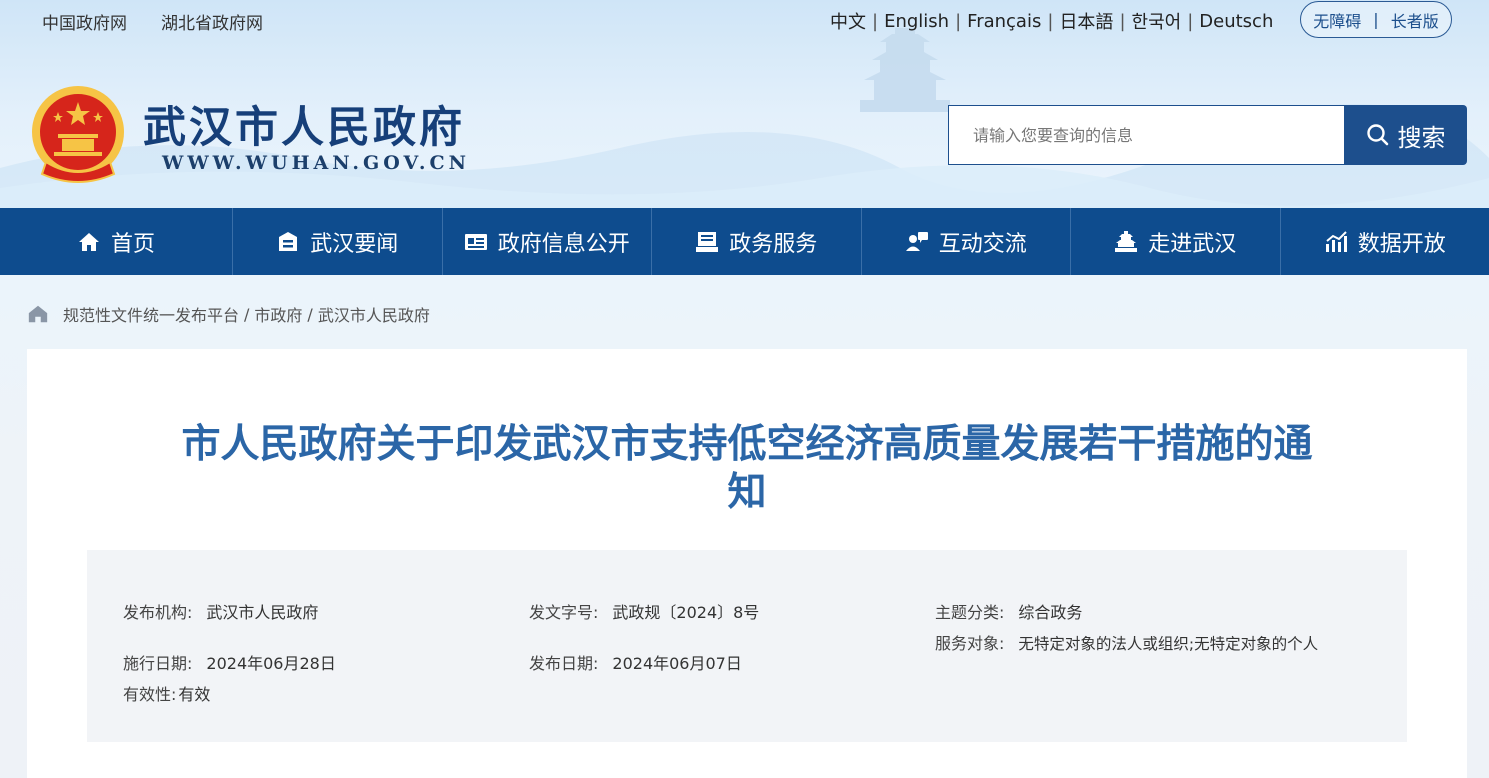 Image resolution: width=1489 pixels, height=778 pixels. I want to click on language-switcher: 中文 | English | Français | 日本語 | 한국어 | Deutsch, so click(1051, 21).